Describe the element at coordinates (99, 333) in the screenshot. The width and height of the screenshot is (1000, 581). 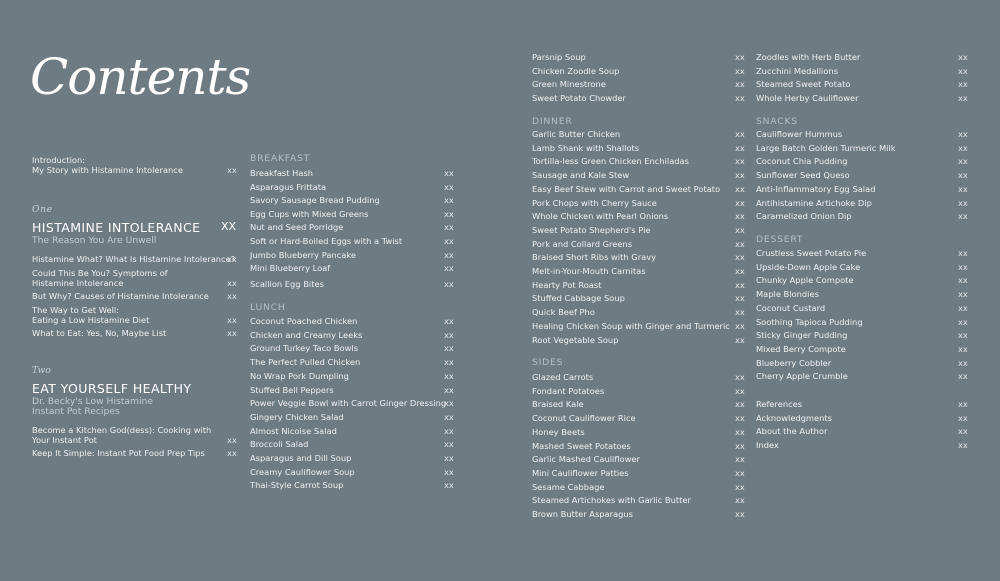
I see `part-one-entry: What to Eat: Yes, No, Maybe List` at that location.